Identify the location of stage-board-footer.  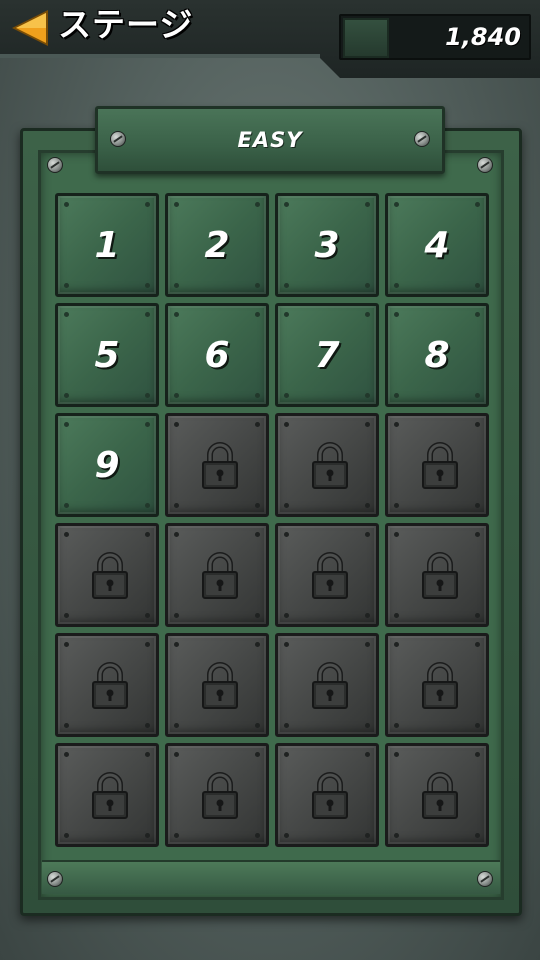
(271, 877).